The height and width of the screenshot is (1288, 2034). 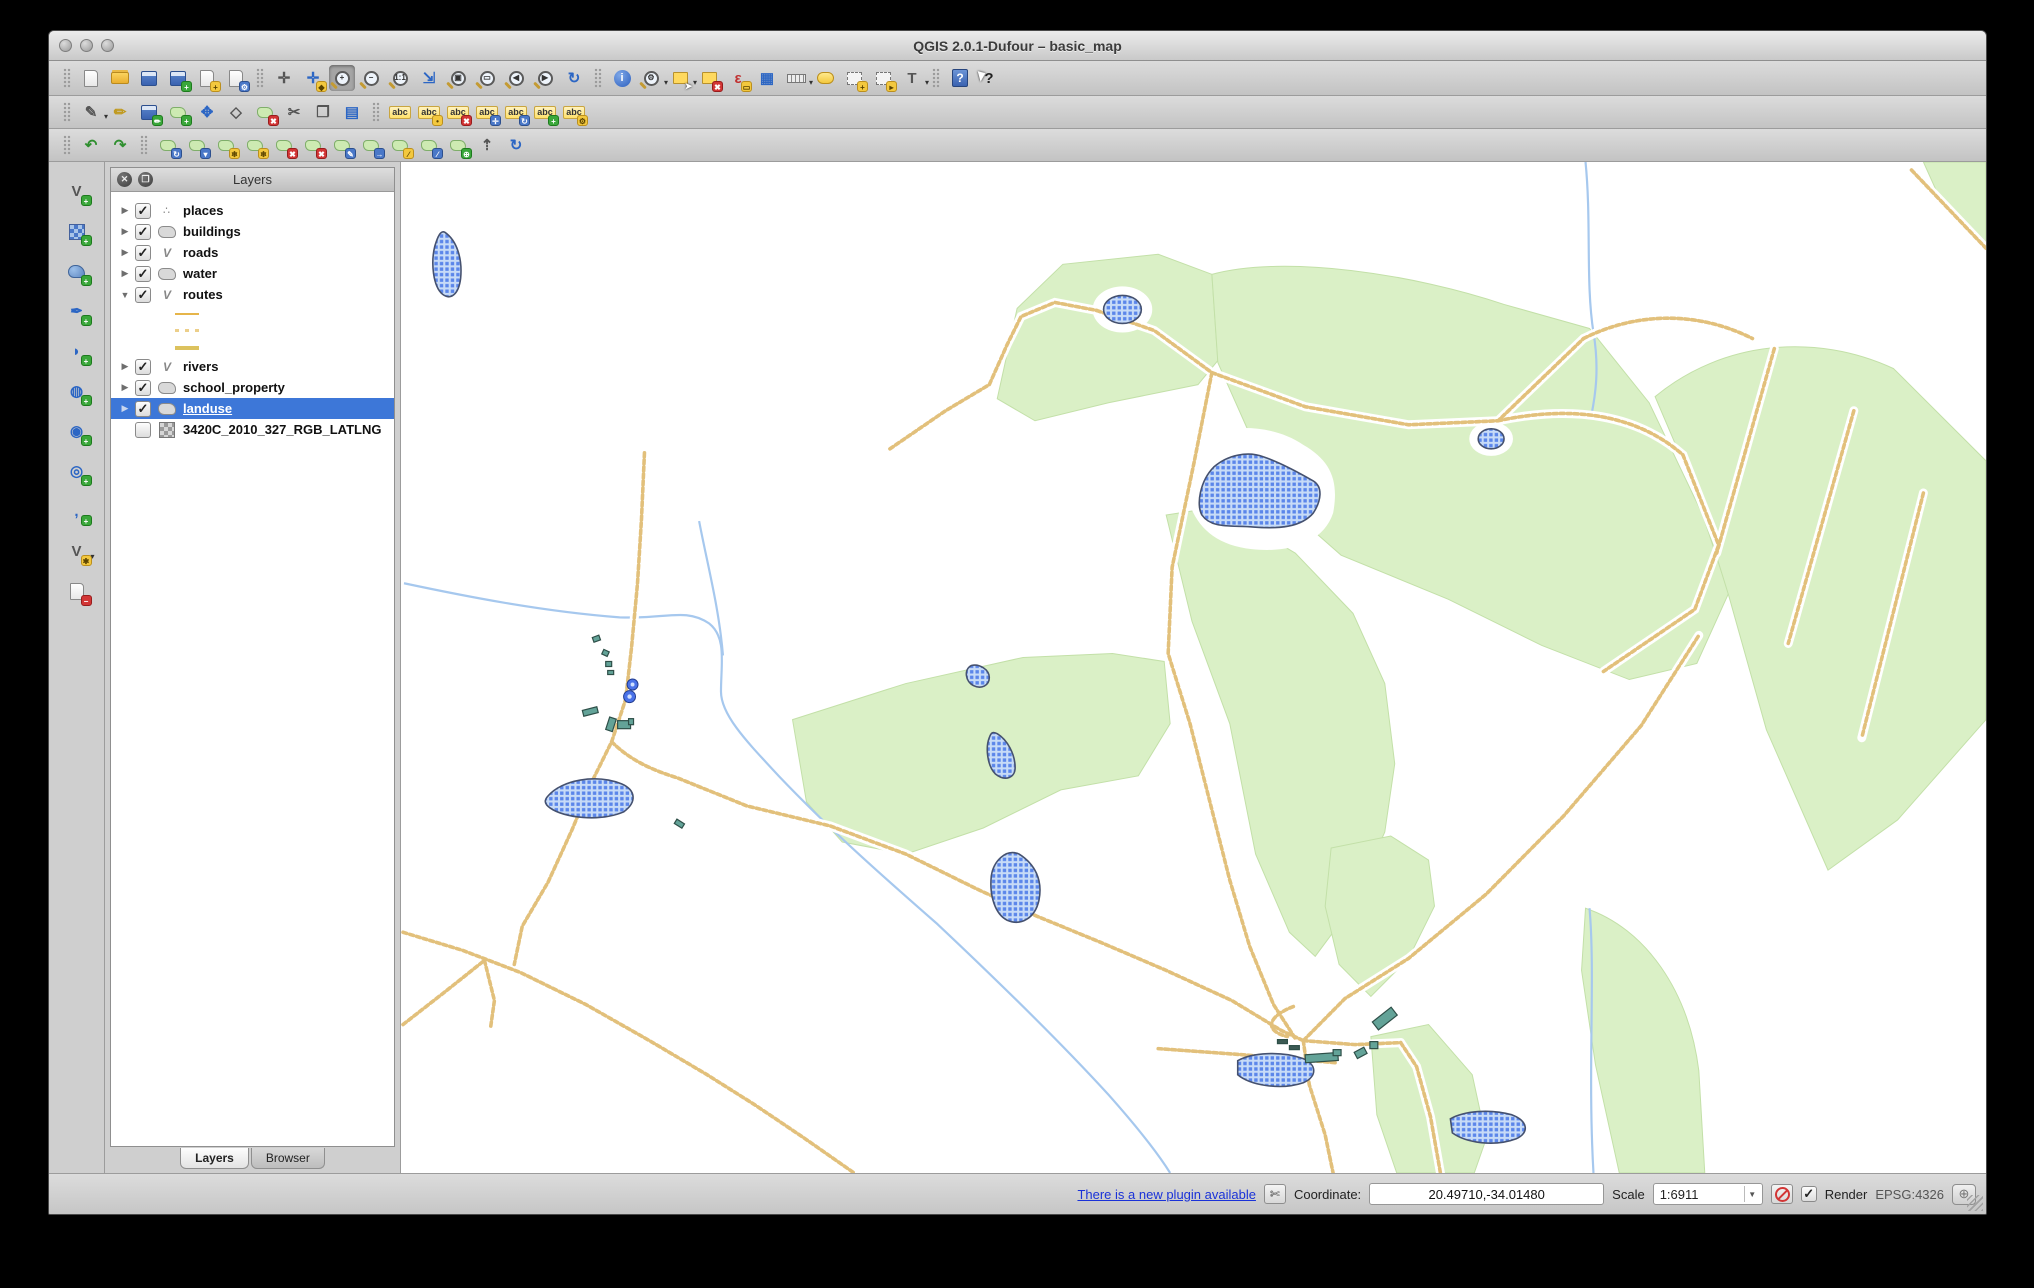 I want to click on offset-curve-button: →, so click(x=371, y=145).